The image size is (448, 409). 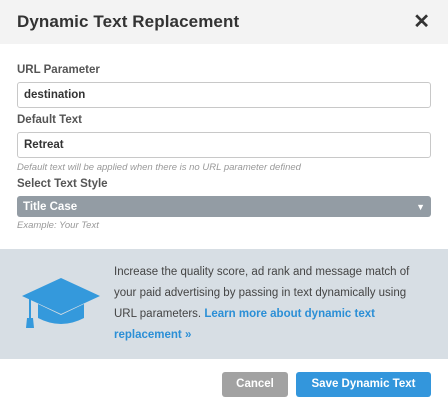 What do you see at coordinates (420, 206) in the screenshot?
I see `chevron-down-icon: ▼` at bounding box center [420, 206].